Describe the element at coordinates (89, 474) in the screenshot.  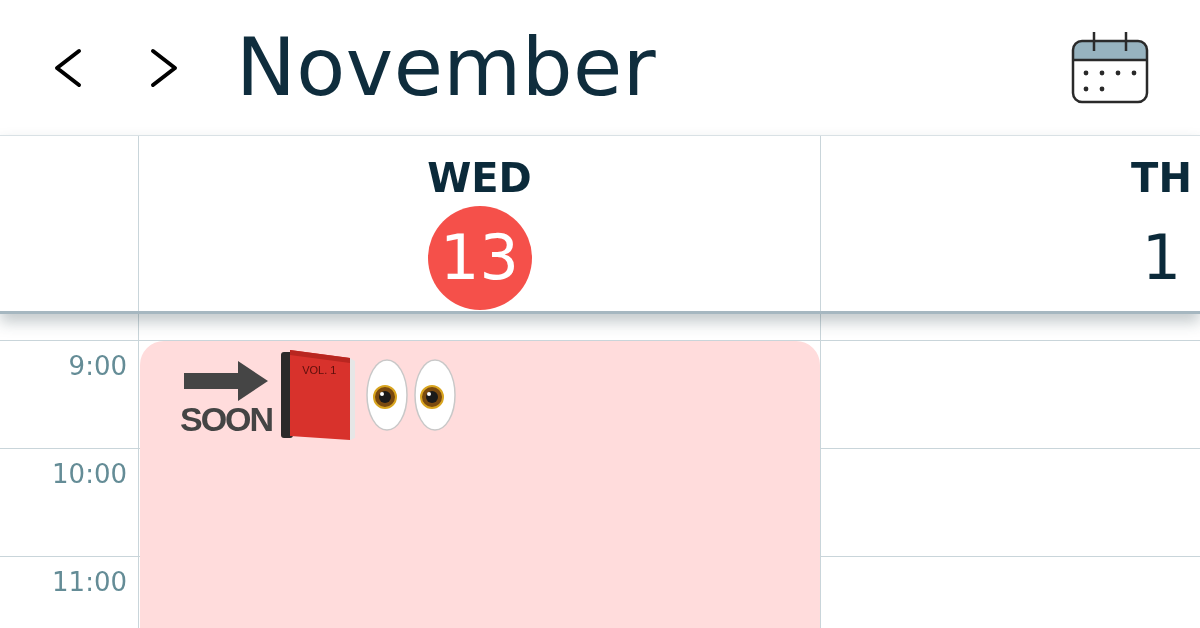
I see `time-label: 10:00` at that location.